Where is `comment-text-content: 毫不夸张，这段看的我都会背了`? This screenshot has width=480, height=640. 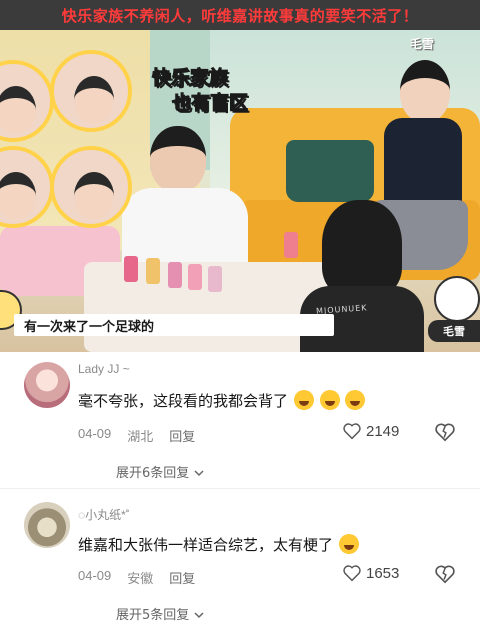 comment-text-content: 毫不夸张，这段看的我都会背了 is located at coordinates (183, 401).